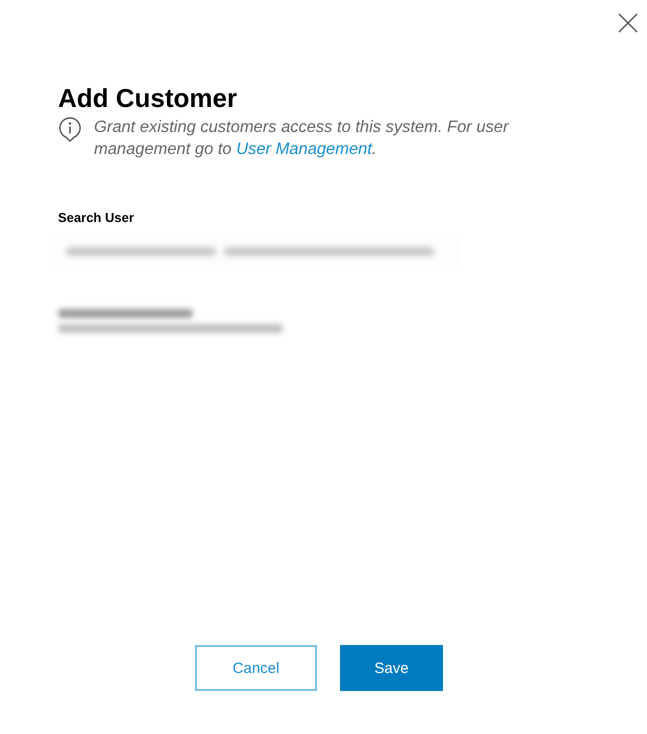 This screenshot has height=734, width=647. Describe the element at coordinates (302, 138) in the screenshot. I see `info-text: Grant existing customers access to this system. For user management go to User Management.` at that location.